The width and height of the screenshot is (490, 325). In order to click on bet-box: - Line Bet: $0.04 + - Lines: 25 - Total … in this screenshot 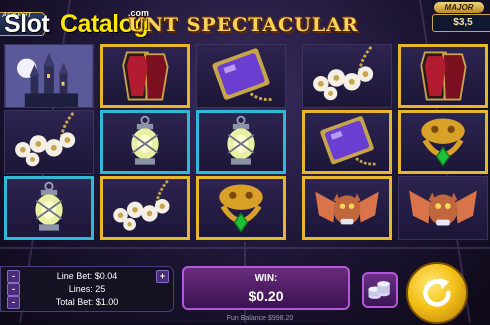, I will do `click(87, 289)`.